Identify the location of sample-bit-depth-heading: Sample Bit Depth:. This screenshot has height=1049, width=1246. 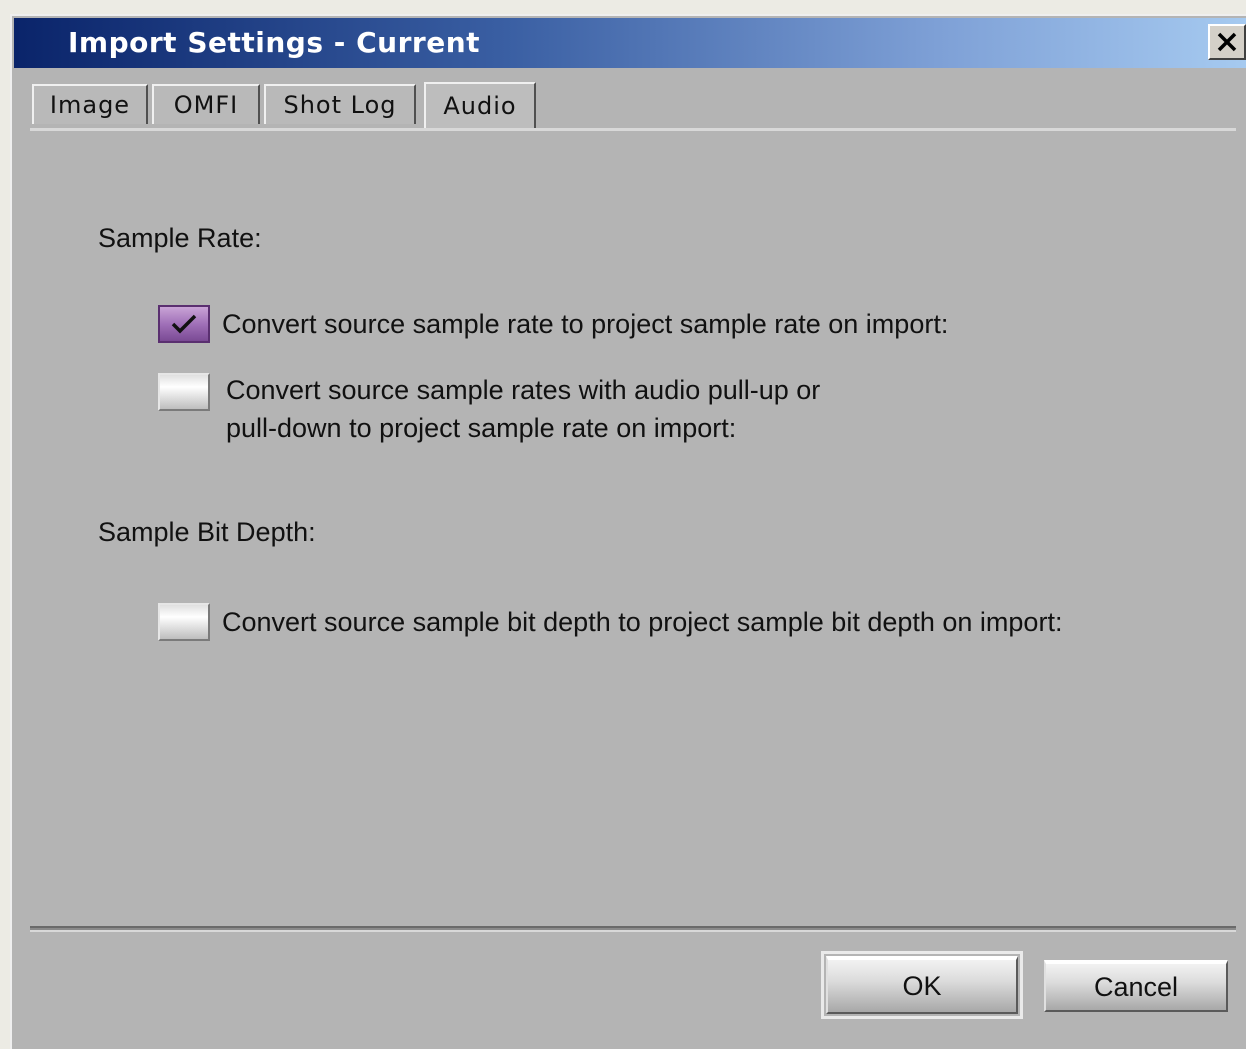
(207, 532).